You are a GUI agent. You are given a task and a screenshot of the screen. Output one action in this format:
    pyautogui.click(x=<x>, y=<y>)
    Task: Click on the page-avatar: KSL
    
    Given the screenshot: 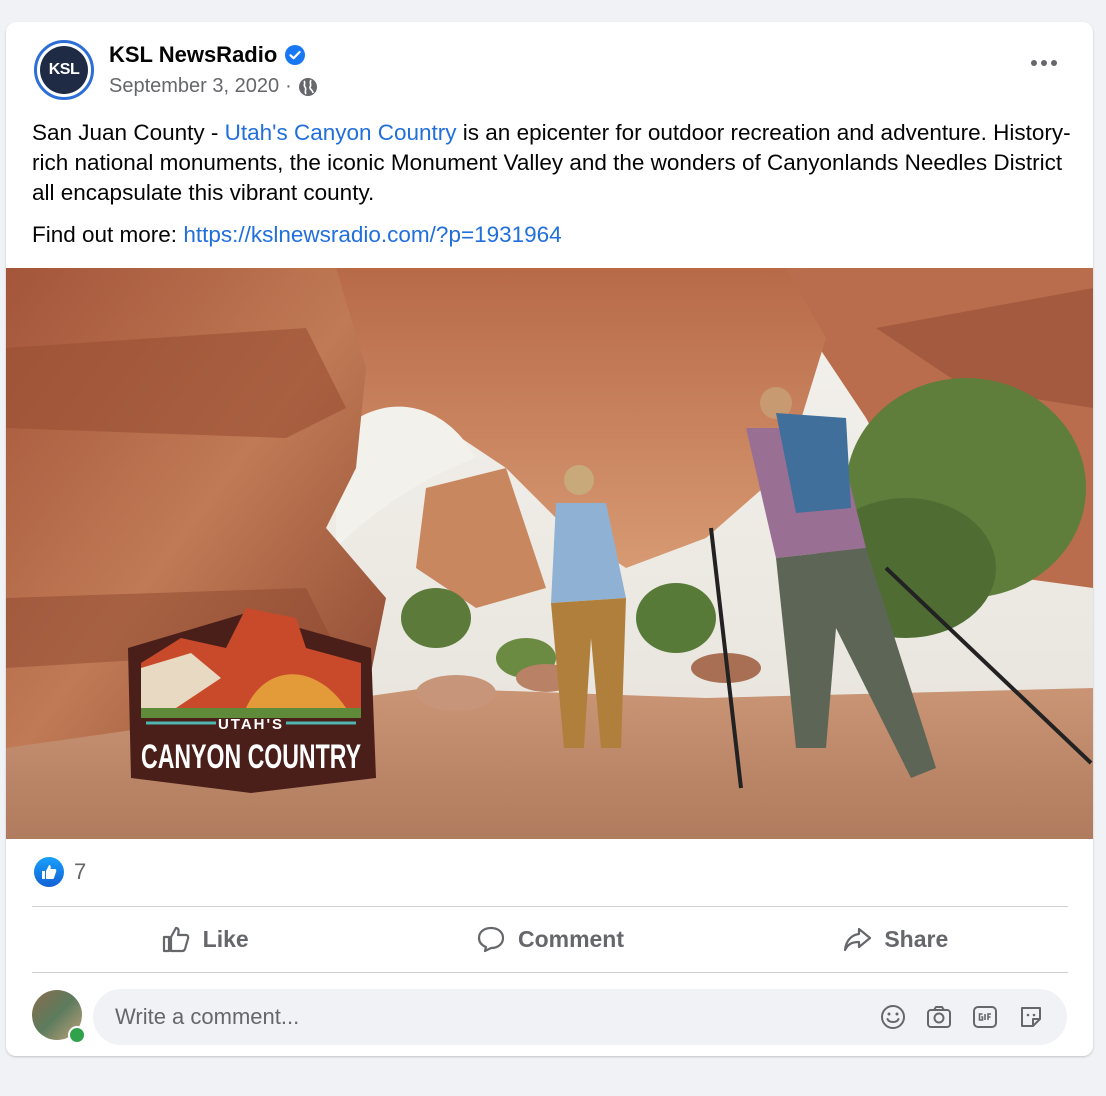 What is the action you would take?
    pyautogui.click(x=64, y=70)
    